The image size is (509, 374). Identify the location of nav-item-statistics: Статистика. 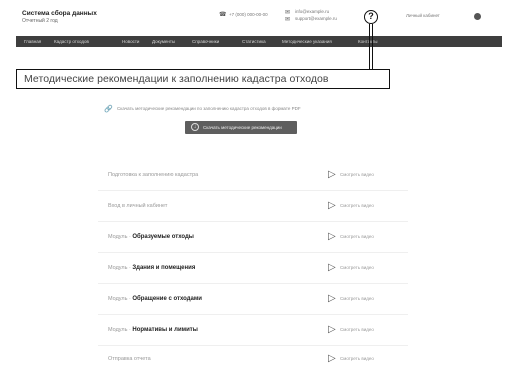
(254, 41).